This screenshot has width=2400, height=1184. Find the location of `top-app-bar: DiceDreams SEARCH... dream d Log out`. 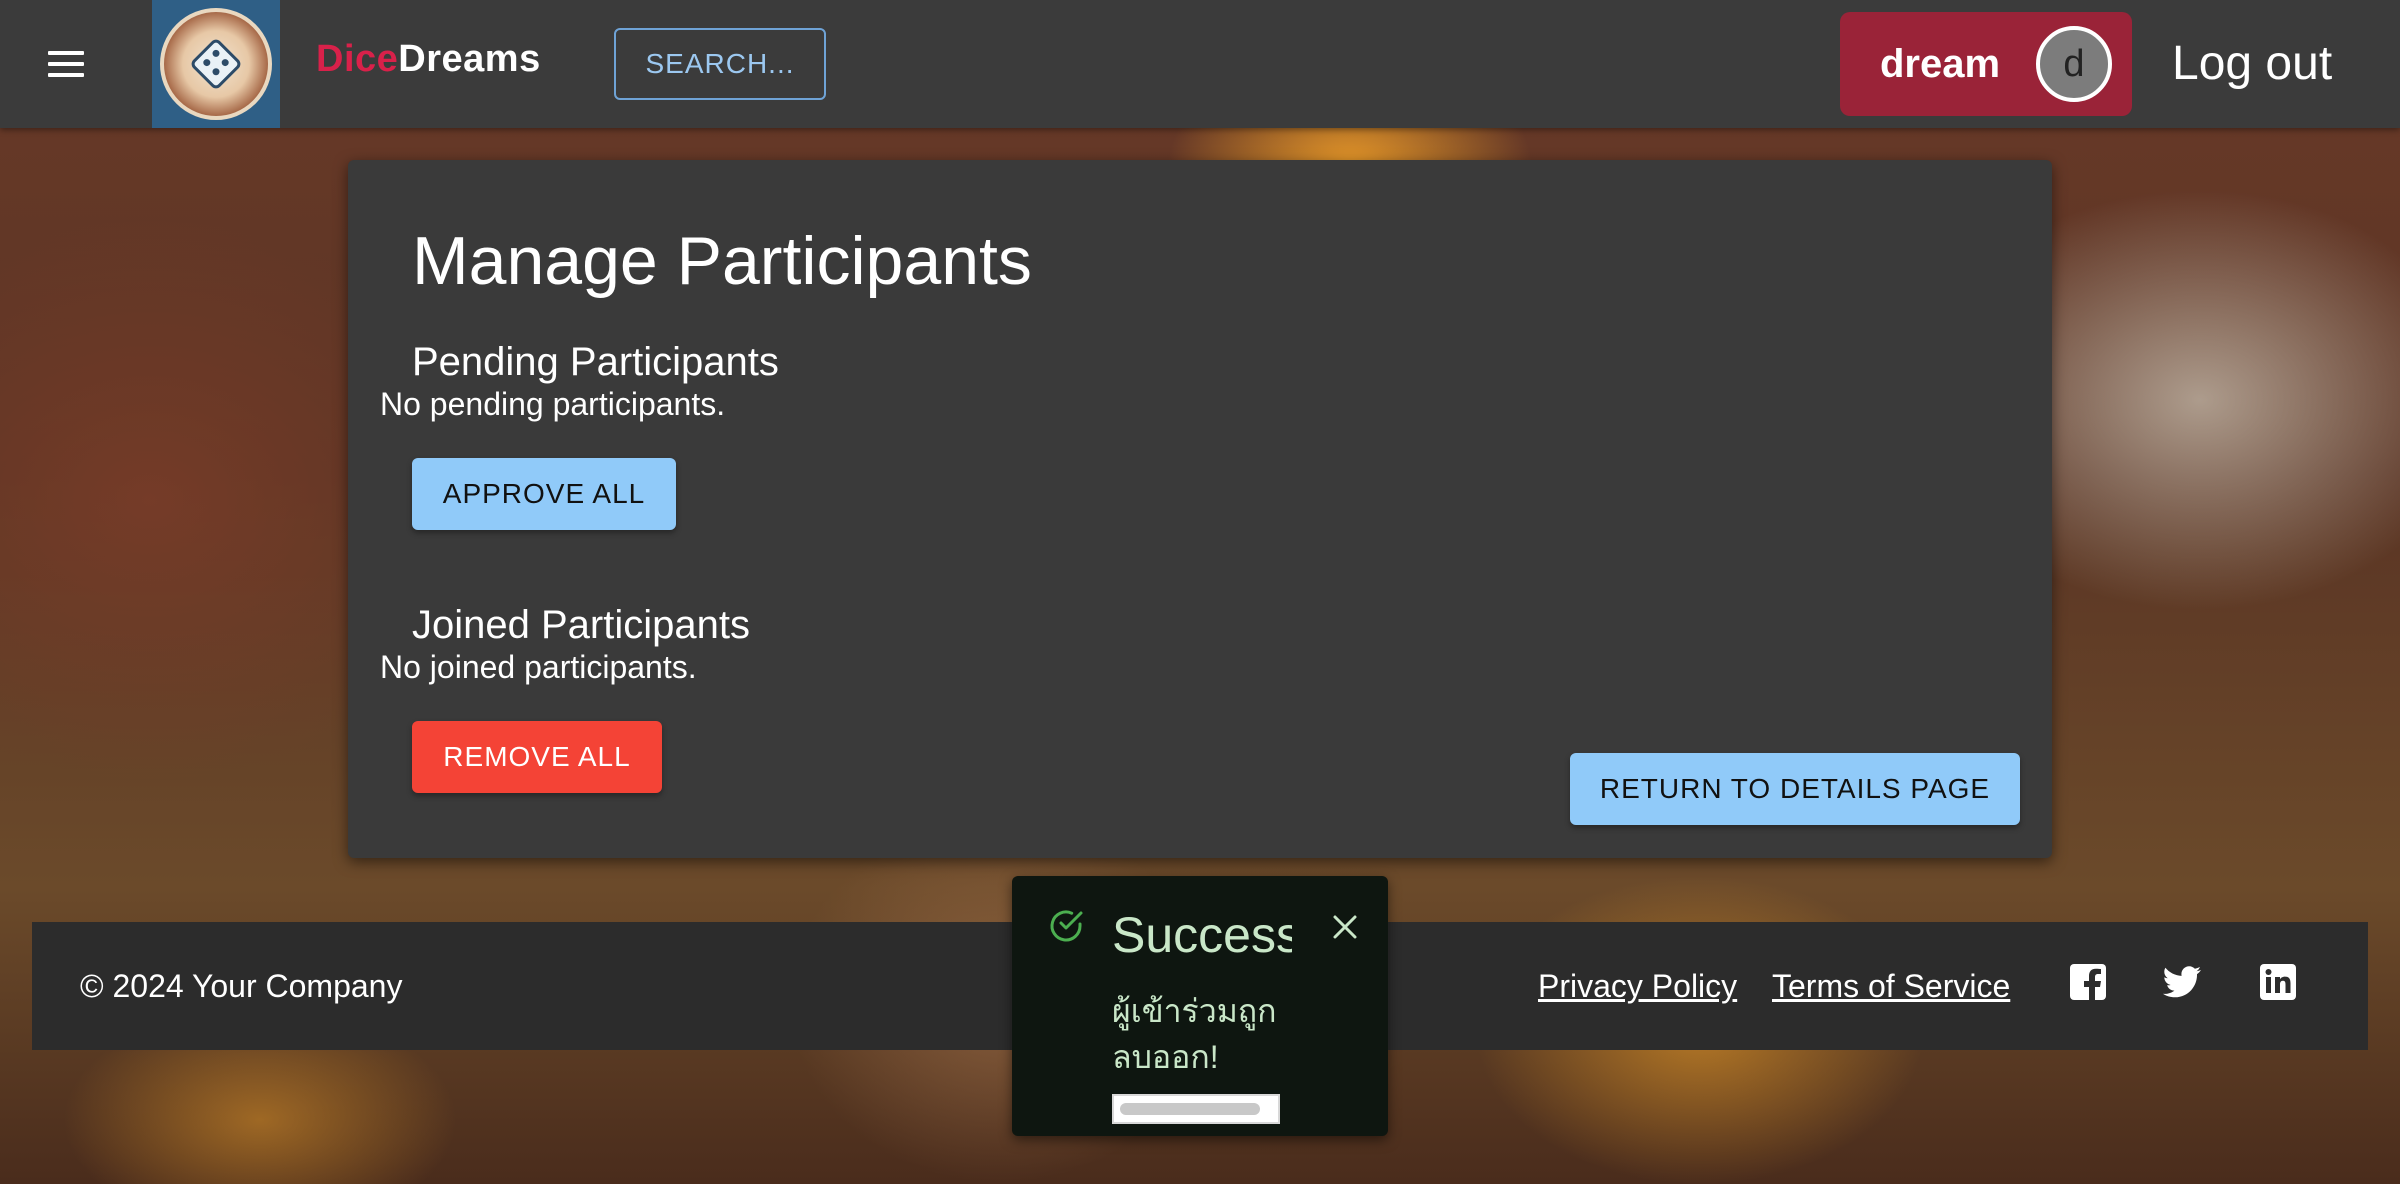

top-app-bar: DiceDreams SEARCH... dream d Log out is located at coordinates (1200, 64).